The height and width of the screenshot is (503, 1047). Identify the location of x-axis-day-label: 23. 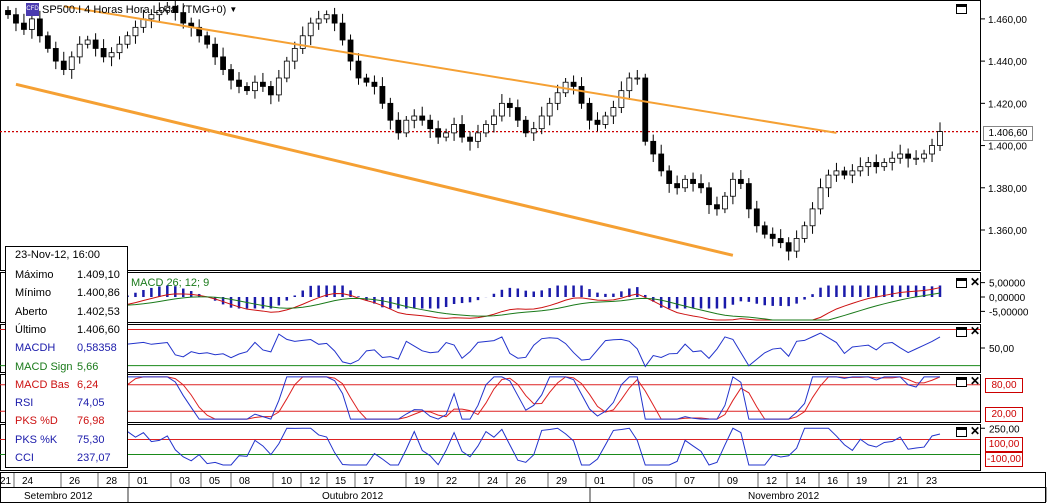
(932, 481).